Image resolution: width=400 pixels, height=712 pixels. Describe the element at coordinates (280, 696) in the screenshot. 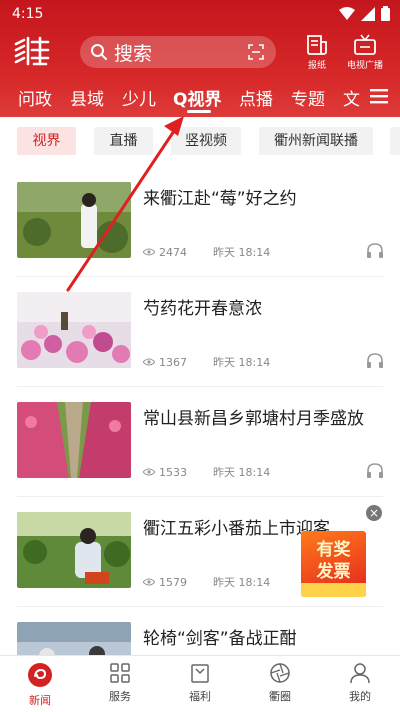

I see `bottom-tab-label: 衢圈` at that location.